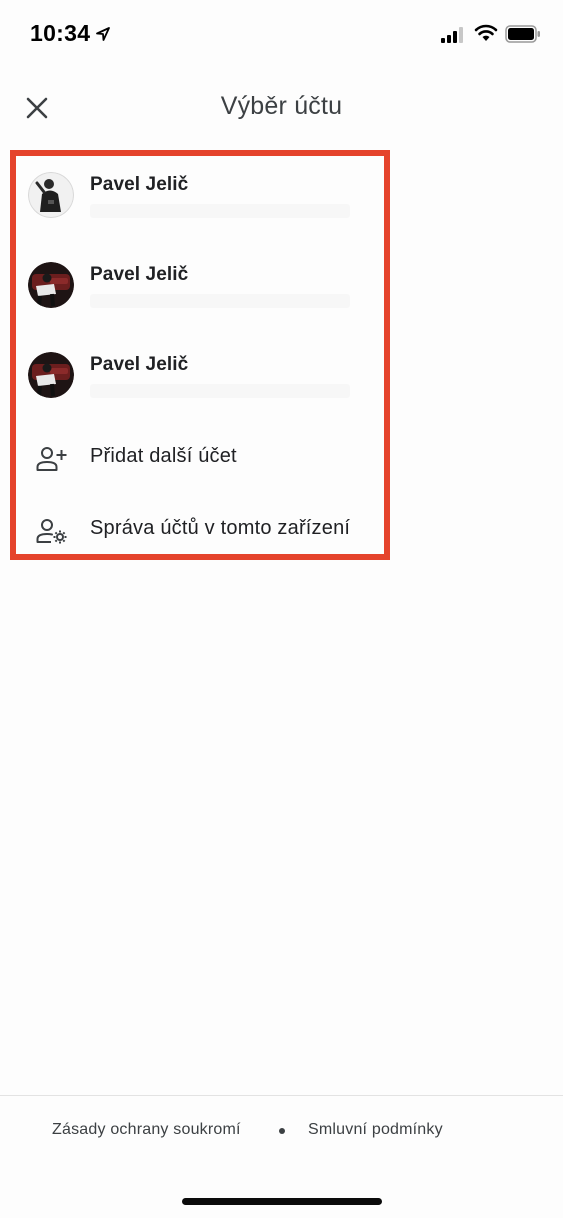 The image size is (563, 1218). What do you see at coordinates (282, 1131) in the screenshot?
I see `footer-separator-dot` at bounding box center [282, 1131].